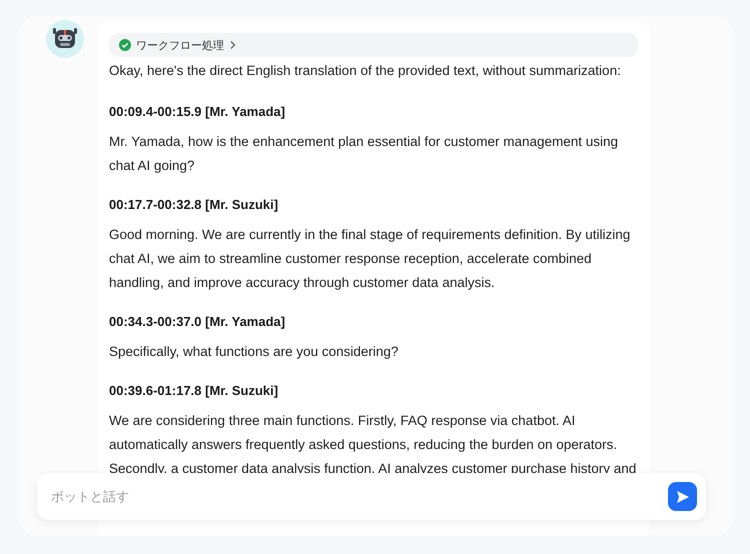 The width and height of the screenshot is (750, 554). What do you see at coordinates (254, 352) in the screenshot?
I see `message-text: Specifically, what functions are you considering?` at bounding box center [254, 352].